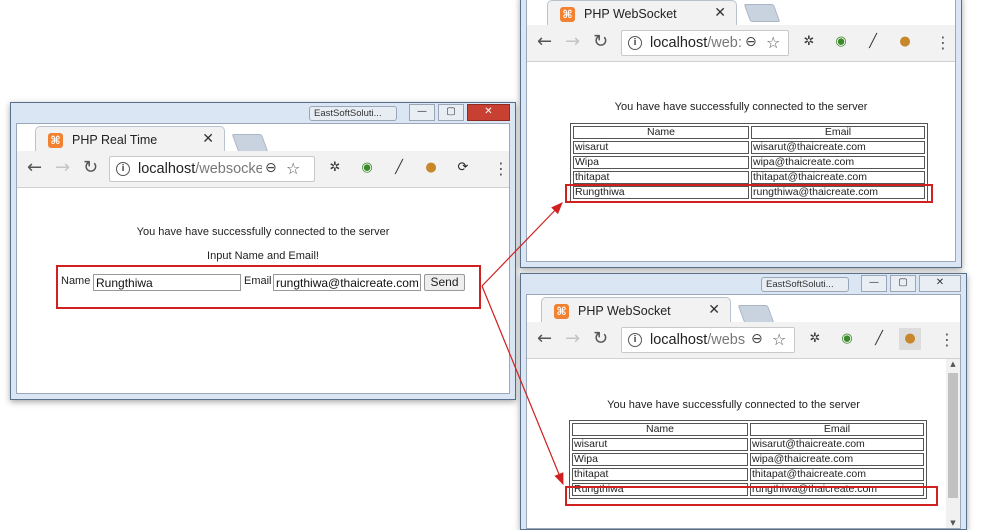 The height and width of the screenshot is (530, 1000). I want to click on scroll-down-icon: ▼, so click(953, 523).